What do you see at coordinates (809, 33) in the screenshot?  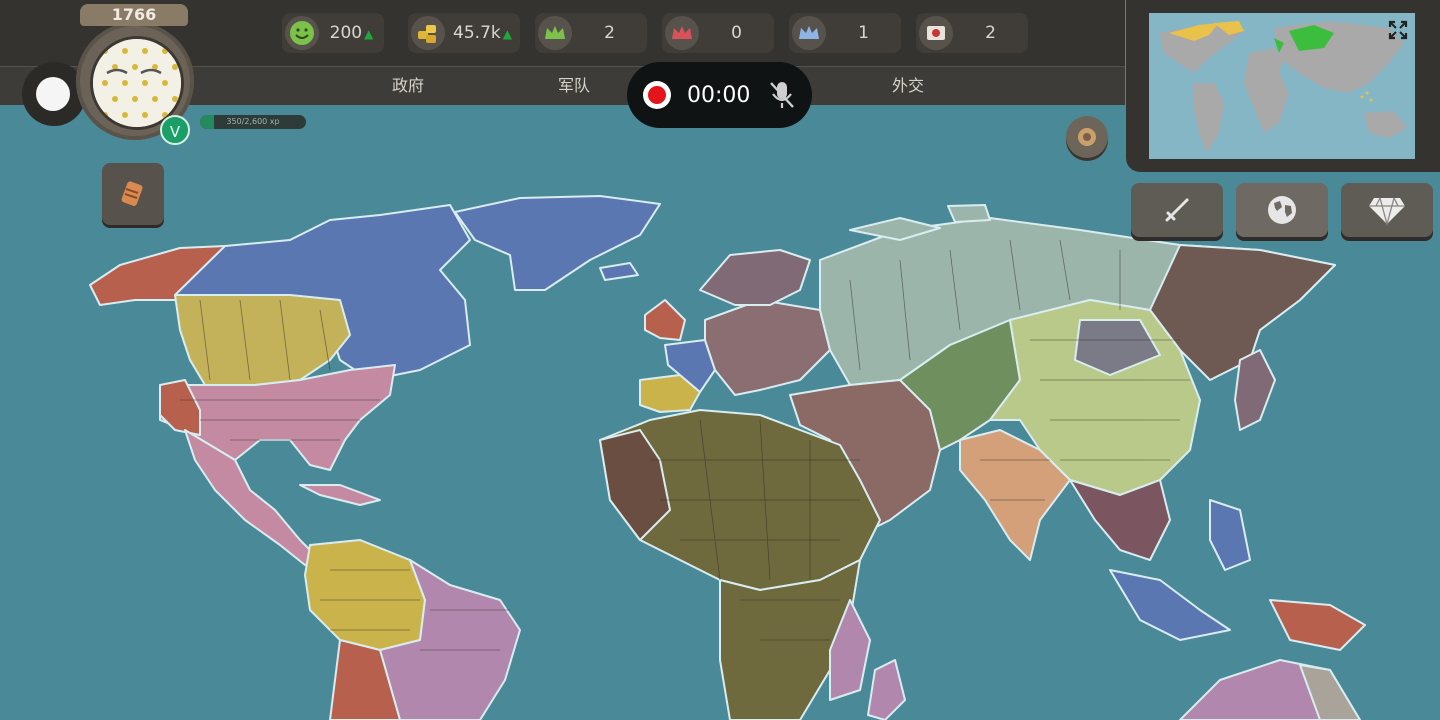 I see `crown-blue-icon` at bounding box center [809, 33].